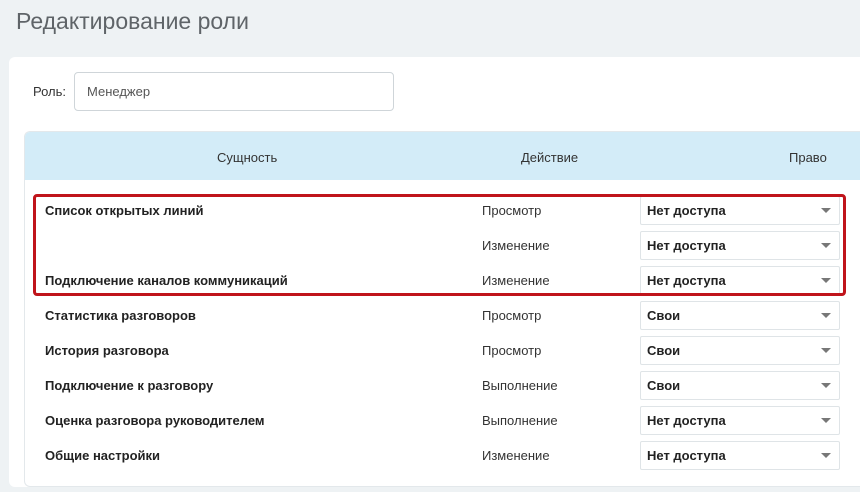 The height and width of the screenshot is (492, 860). What do you see at coordinates (107, 350) in the screenshot?
I see `entity-cell: История разговора` at bounding box center [107, 350].